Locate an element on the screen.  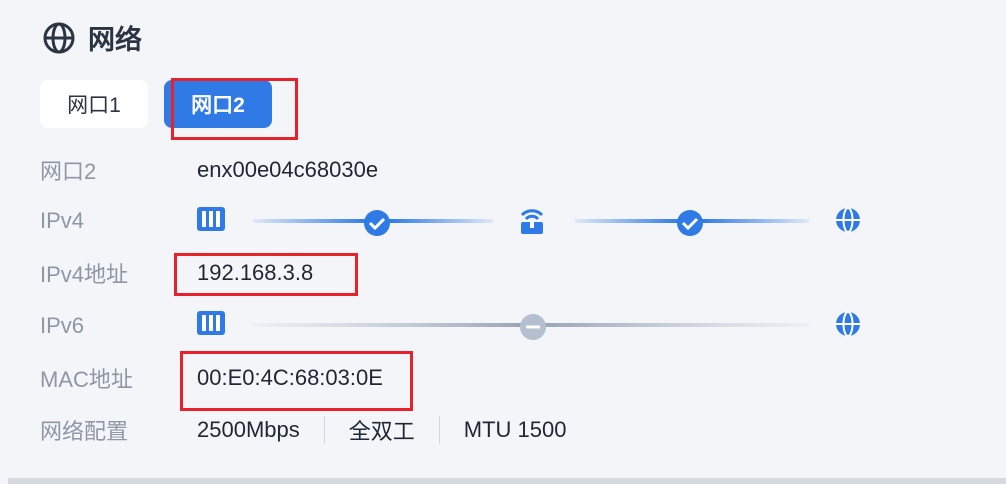
ipv4-label: IPv4 is located at coordinates (62, 220).